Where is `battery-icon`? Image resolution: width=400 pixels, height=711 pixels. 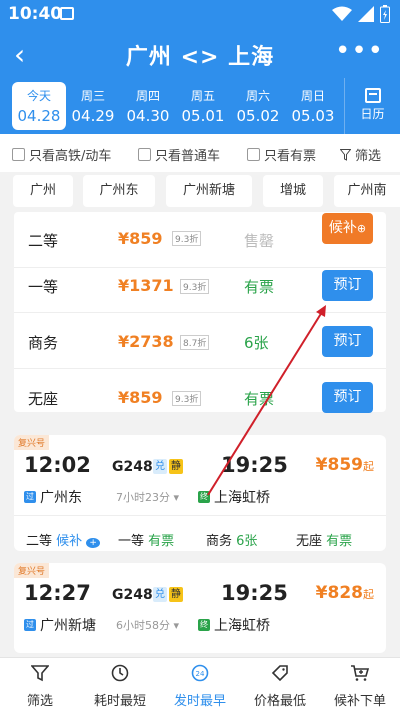
battery-icon is located at coordinates (385, 14).